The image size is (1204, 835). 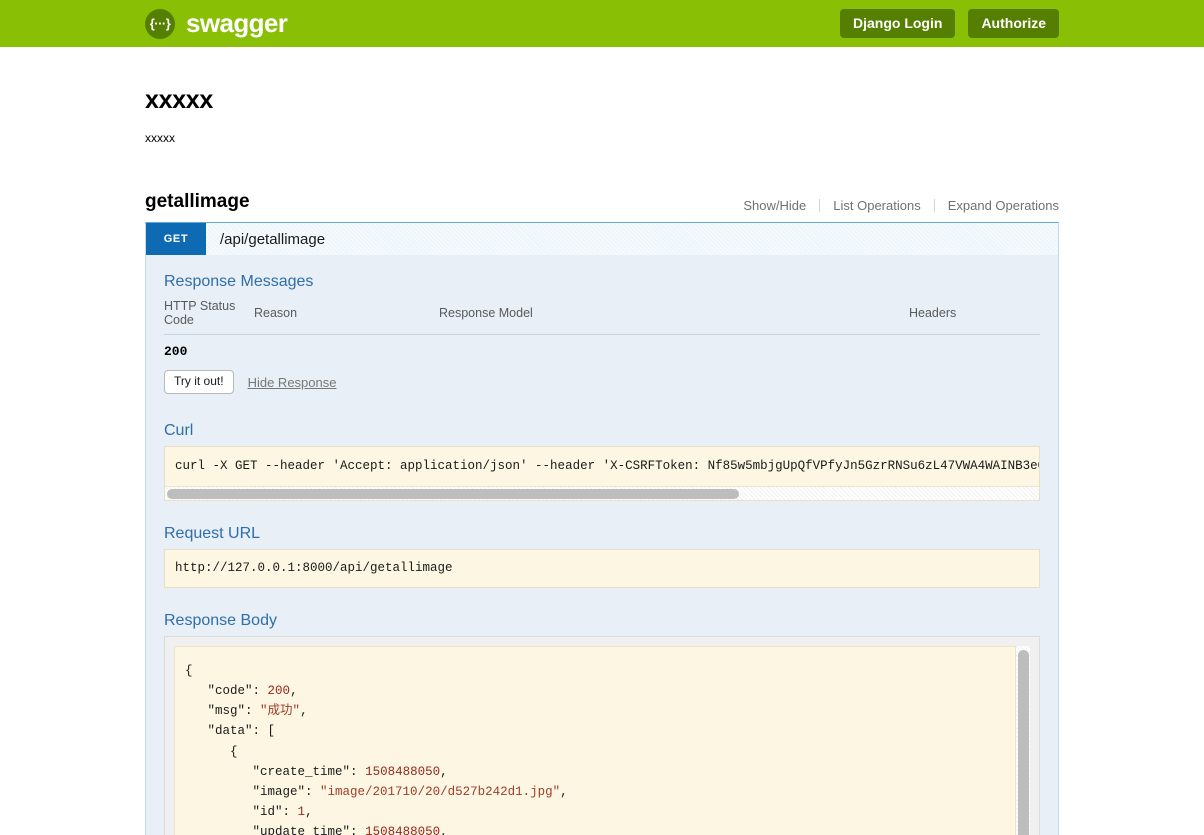 I want to click on top-bar-actions: Django Login Authorize, so click(x=949, y=23).